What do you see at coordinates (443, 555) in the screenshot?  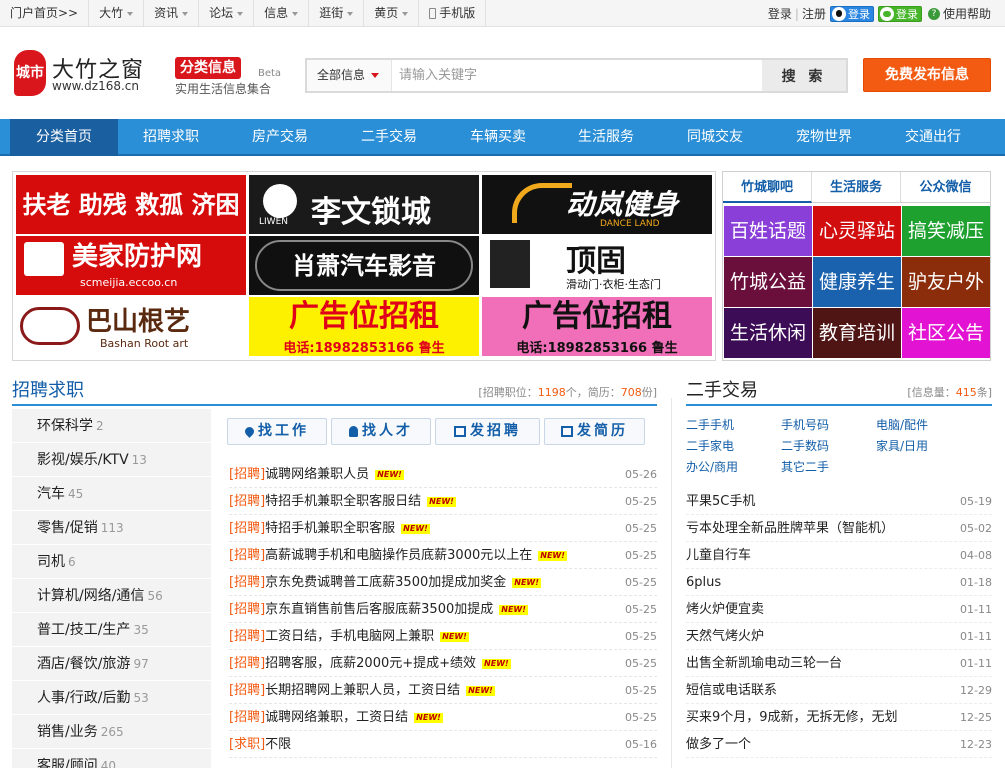 I see `job-list-item: [招聘]高薪诚聘手机和电脑操作员底薪3000元以上在 NEW! 05-25` at bounding box center [443, 555].